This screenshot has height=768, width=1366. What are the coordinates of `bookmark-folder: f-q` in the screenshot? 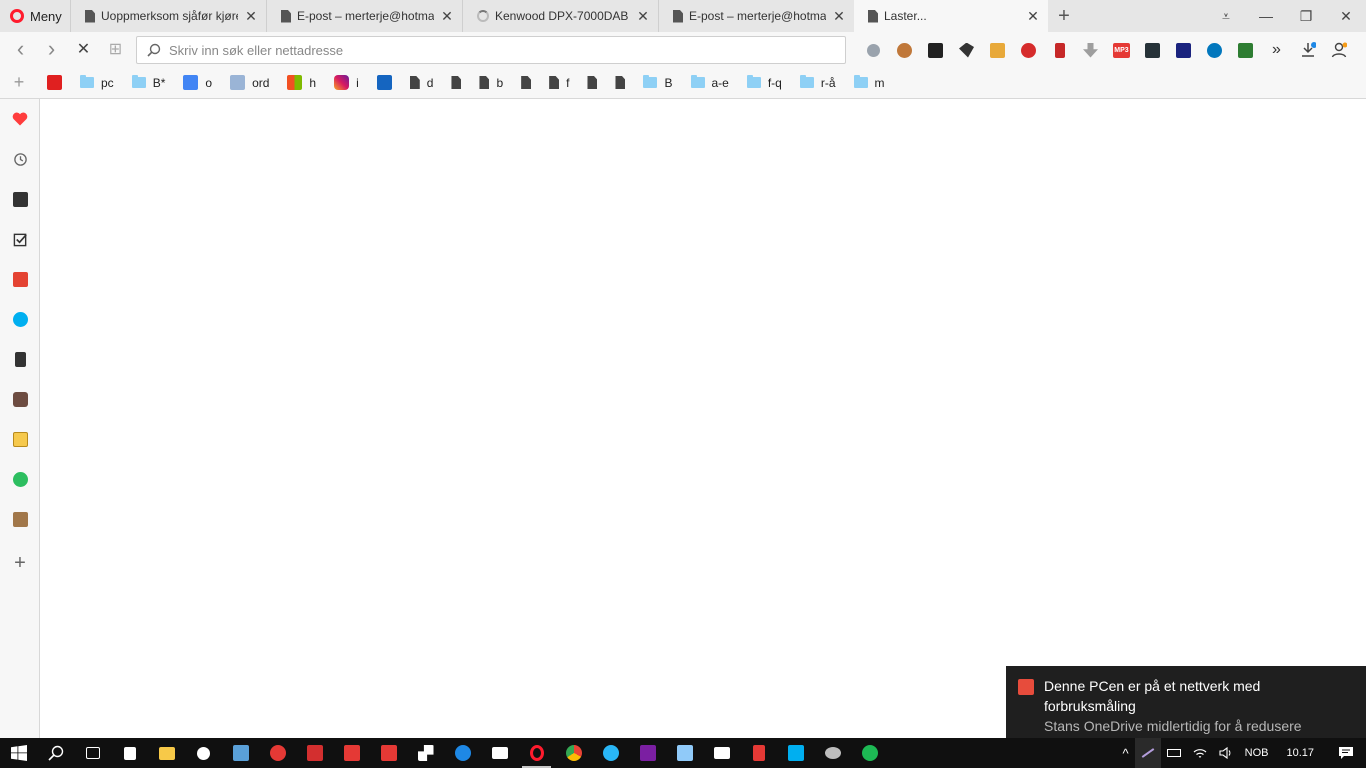 It's located at (764, 83).